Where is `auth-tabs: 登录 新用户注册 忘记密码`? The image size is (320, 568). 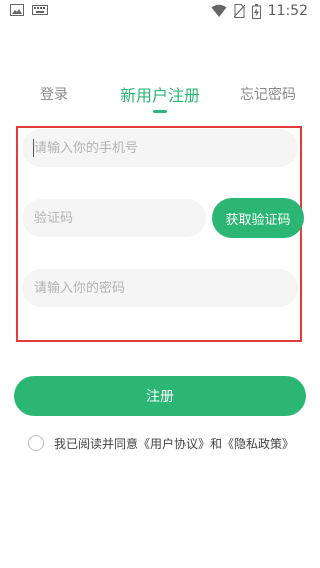
auth-tabs: 登录 新用户注册 忘记密码 is located at coordinates (160, 100).